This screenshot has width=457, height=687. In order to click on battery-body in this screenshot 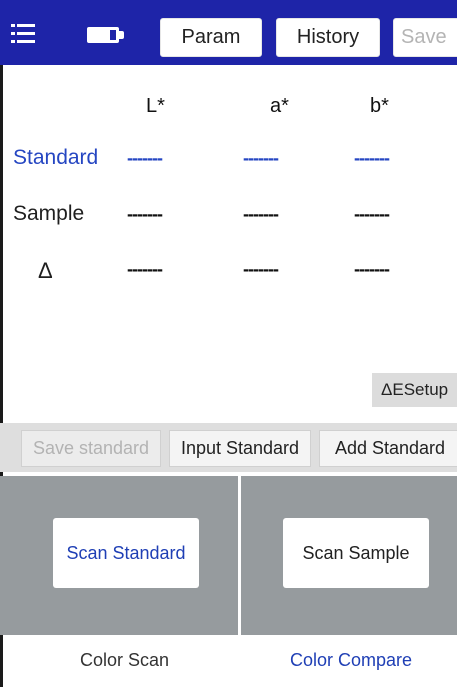, I will do `click(103, 35)`.